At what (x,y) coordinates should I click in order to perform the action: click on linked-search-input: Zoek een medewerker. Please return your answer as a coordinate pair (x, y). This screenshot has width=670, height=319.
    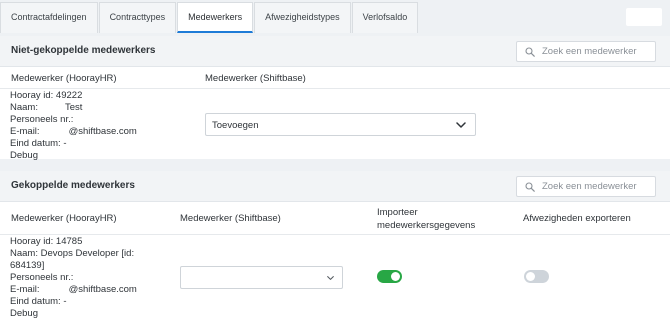
    Looking at the image, I should click on (586, 186).